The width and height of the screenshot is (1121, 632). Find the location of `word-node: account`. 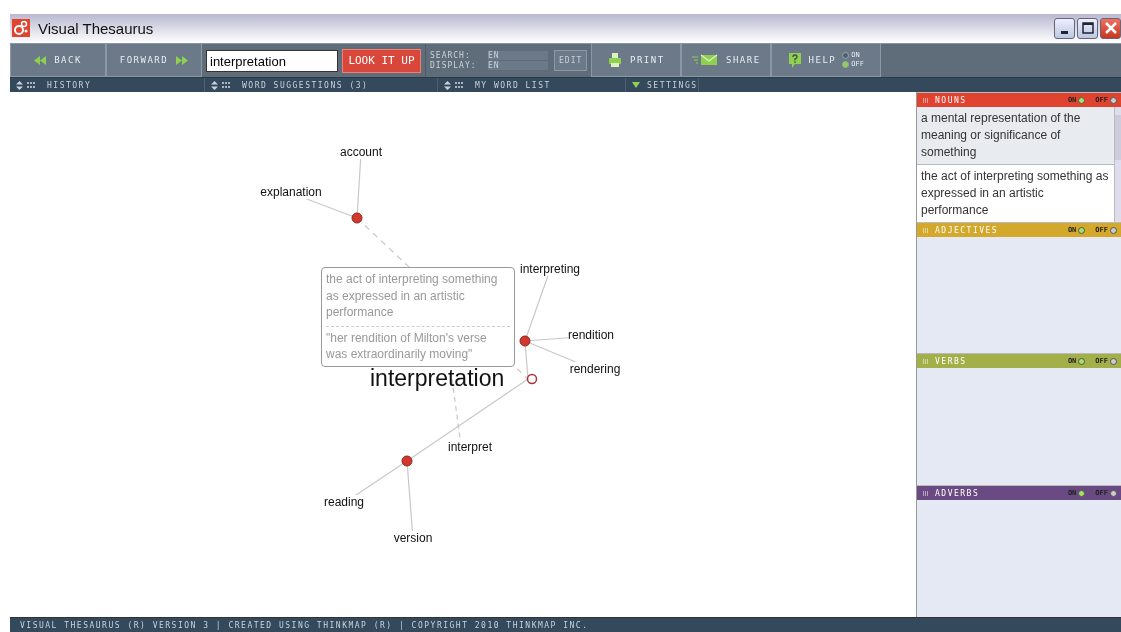

word-node: account is located at coordinates (361, 152).